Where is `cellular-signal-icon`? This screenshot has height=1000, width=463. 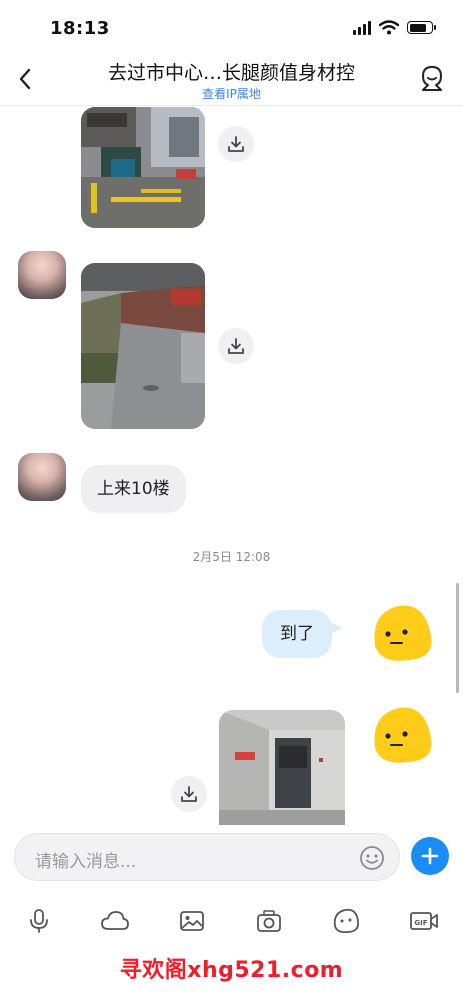
cellular-signal-icon is located at coordinates (362, 27).